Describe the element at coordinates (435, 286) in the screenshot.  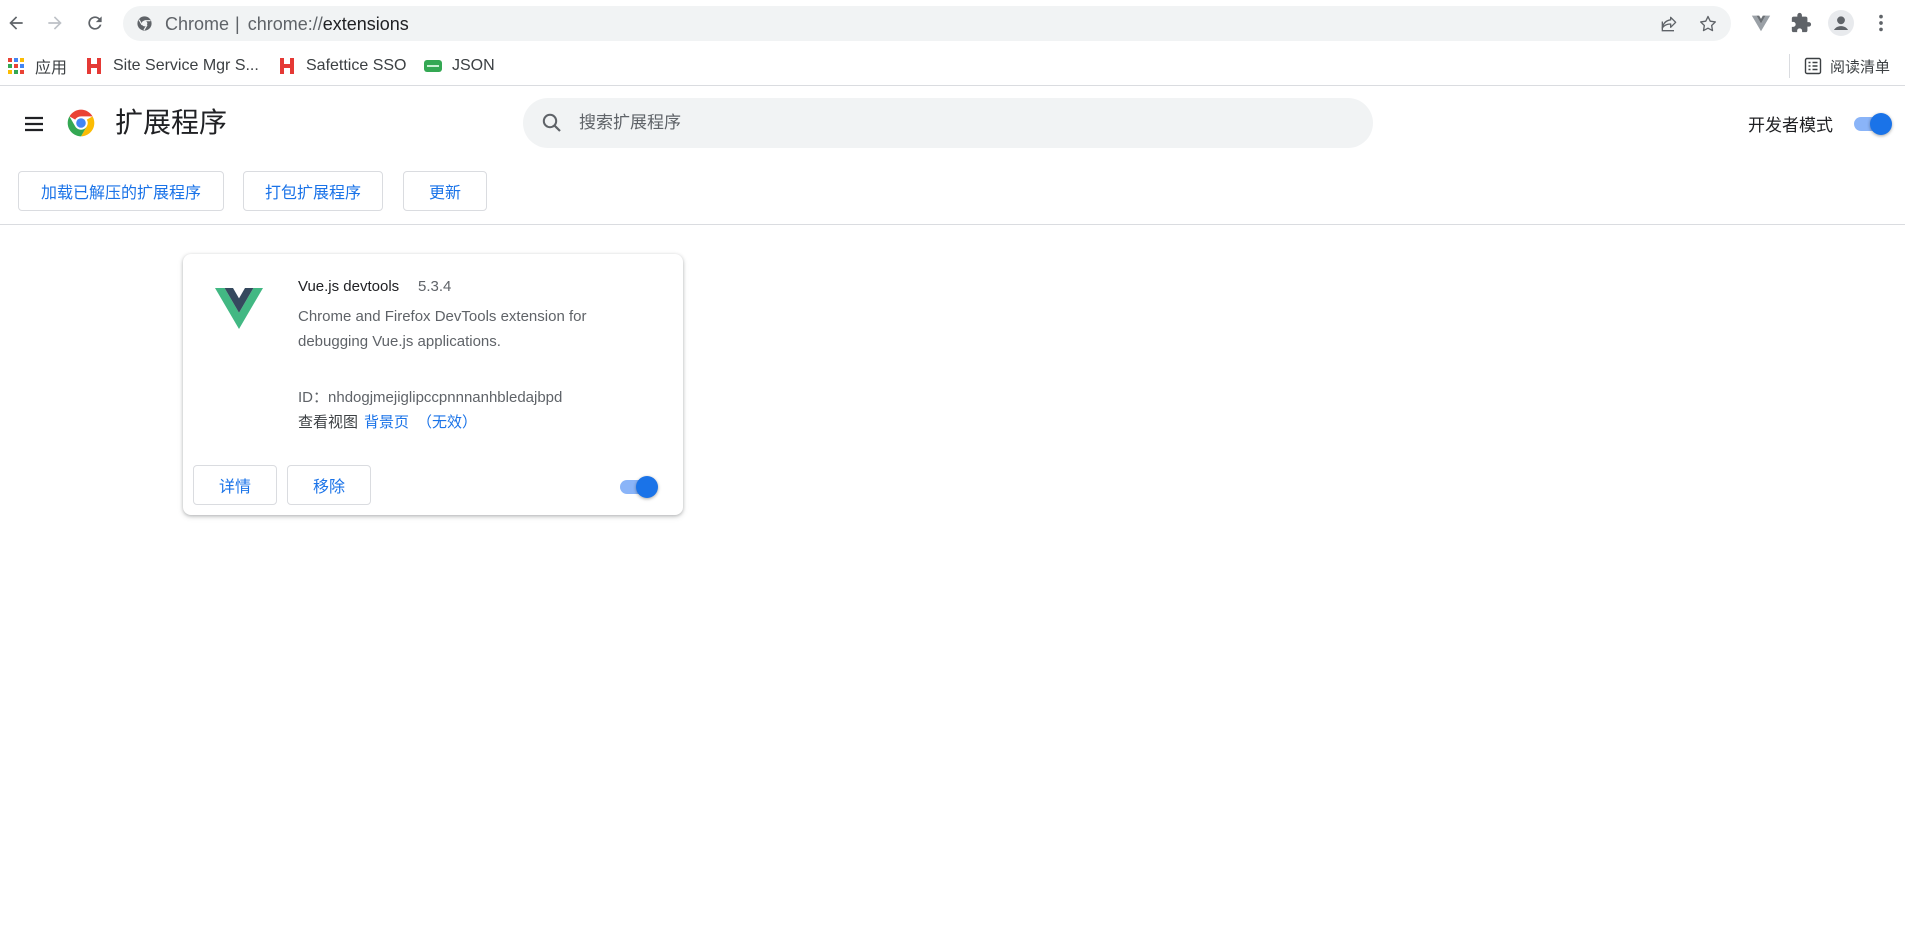
I see `extension-version: 5.3.4` at that location.